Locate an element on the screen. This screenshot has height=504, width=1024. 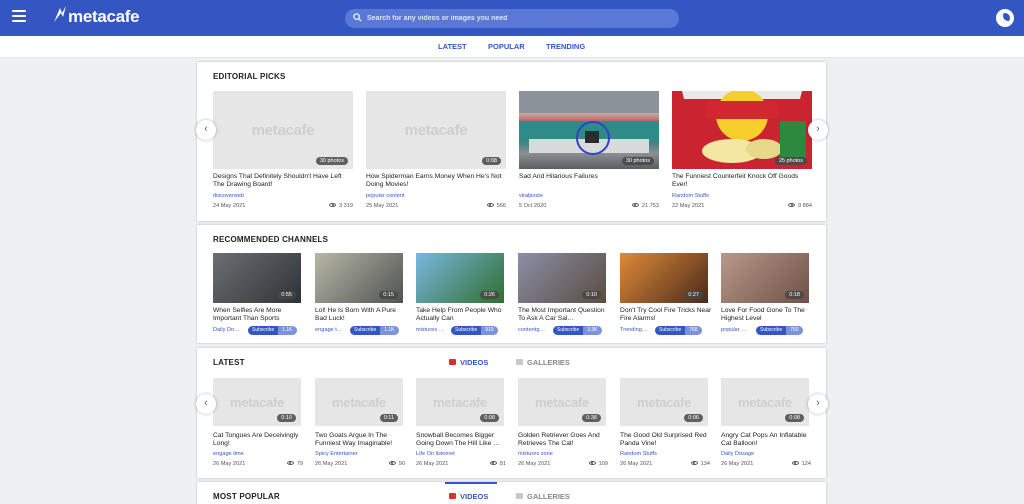
card-thumbnail: metacafe 30 photos is located at coordinates (283, 130).